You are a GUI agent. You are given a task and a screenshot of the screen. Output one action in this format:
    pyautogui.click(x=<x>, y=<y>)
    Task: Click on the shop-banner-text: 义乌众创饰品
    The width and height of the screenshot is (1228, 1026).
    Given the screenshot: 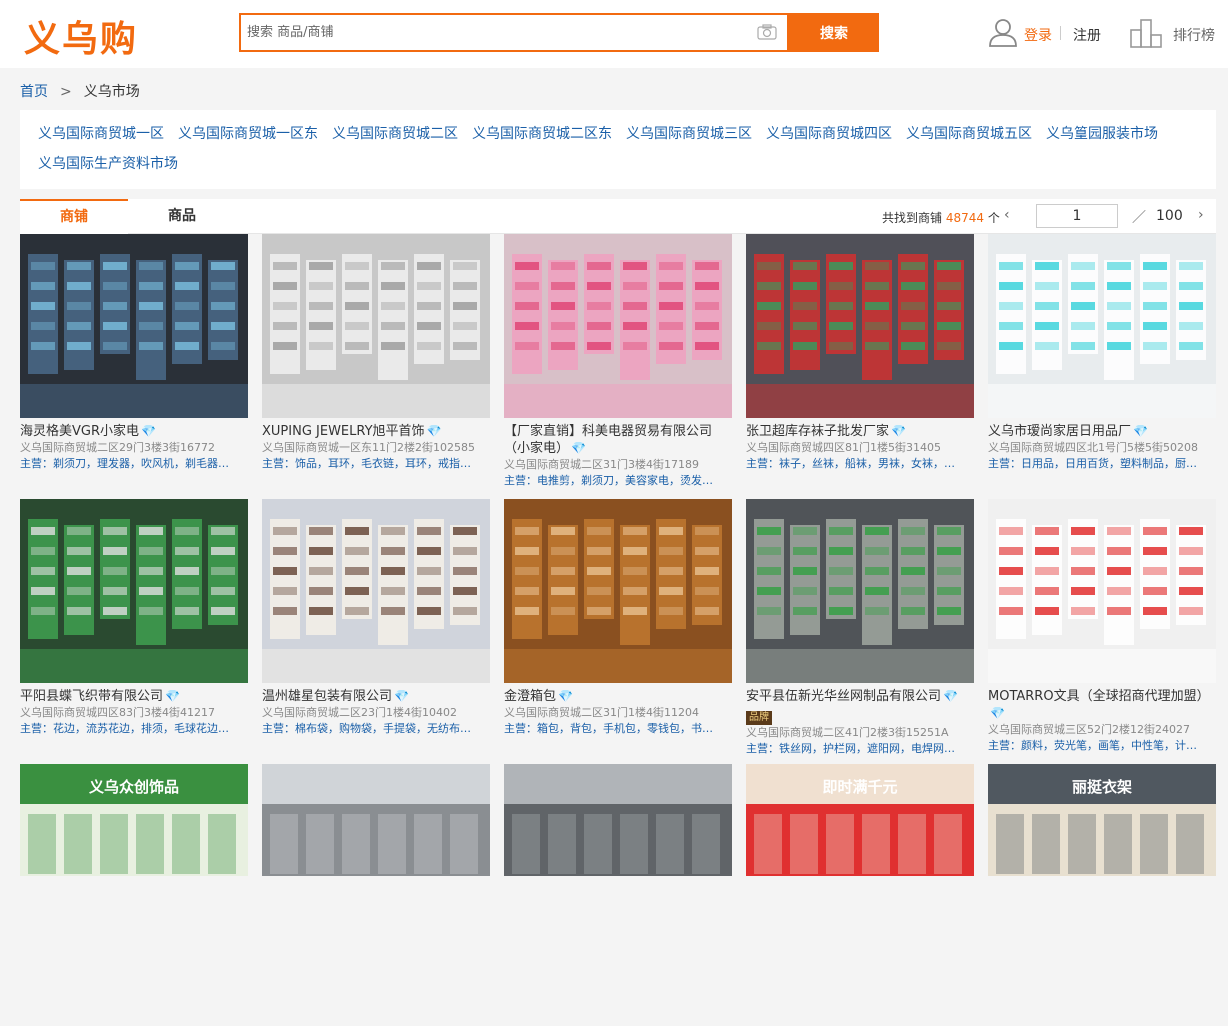 What is the action you would take?
    pyautogui.click(x=133, y=787)
    